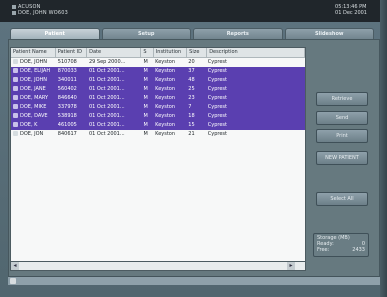 The image size is (387, 297). What do you see at coordinates (67, 71) in the screenshot?
I see `patient-id-cell-text: 870033` at bounding box center [67, 71].